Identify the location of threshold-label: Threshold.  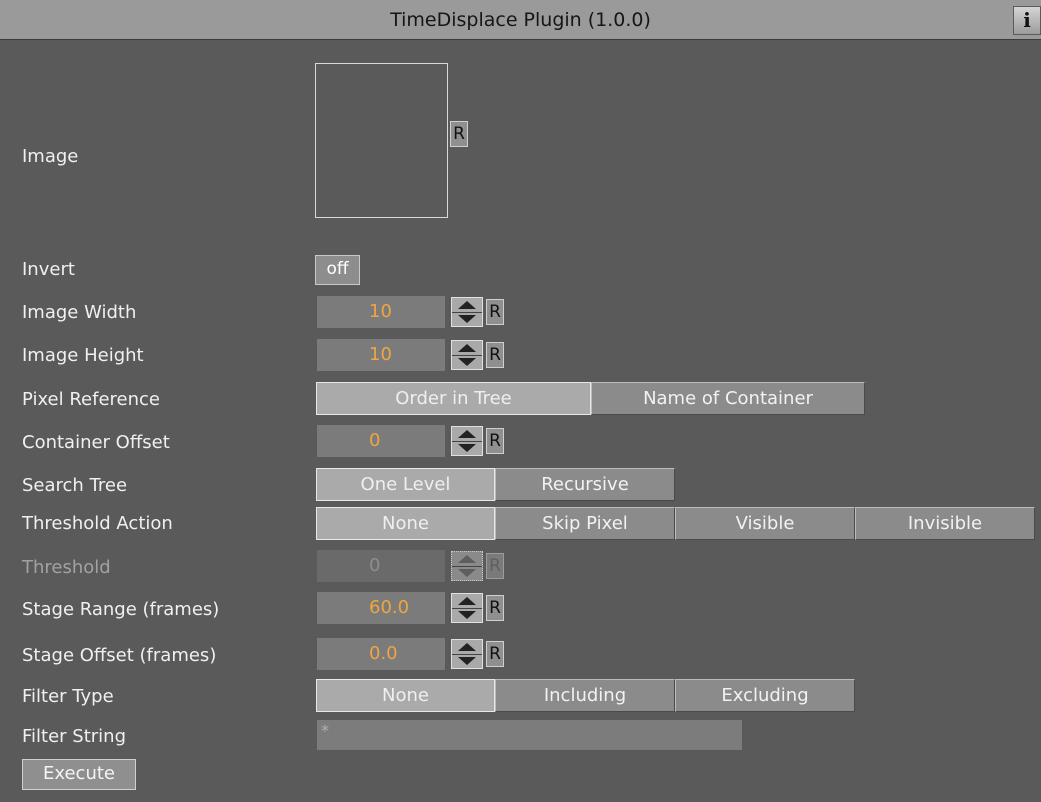
(66, 567).